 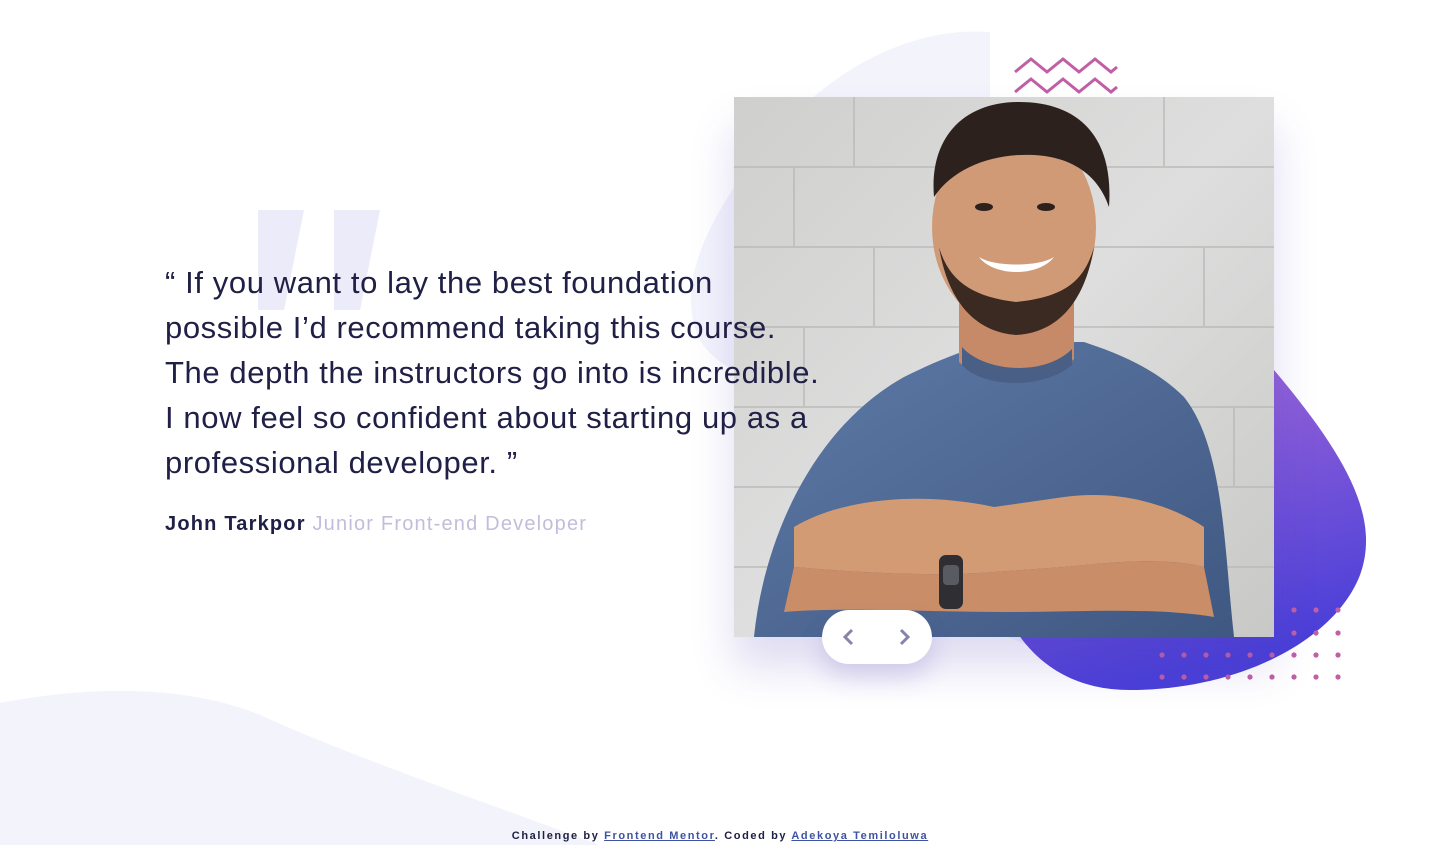 I want to click on slider-navigation, so click(x=877, y=637).